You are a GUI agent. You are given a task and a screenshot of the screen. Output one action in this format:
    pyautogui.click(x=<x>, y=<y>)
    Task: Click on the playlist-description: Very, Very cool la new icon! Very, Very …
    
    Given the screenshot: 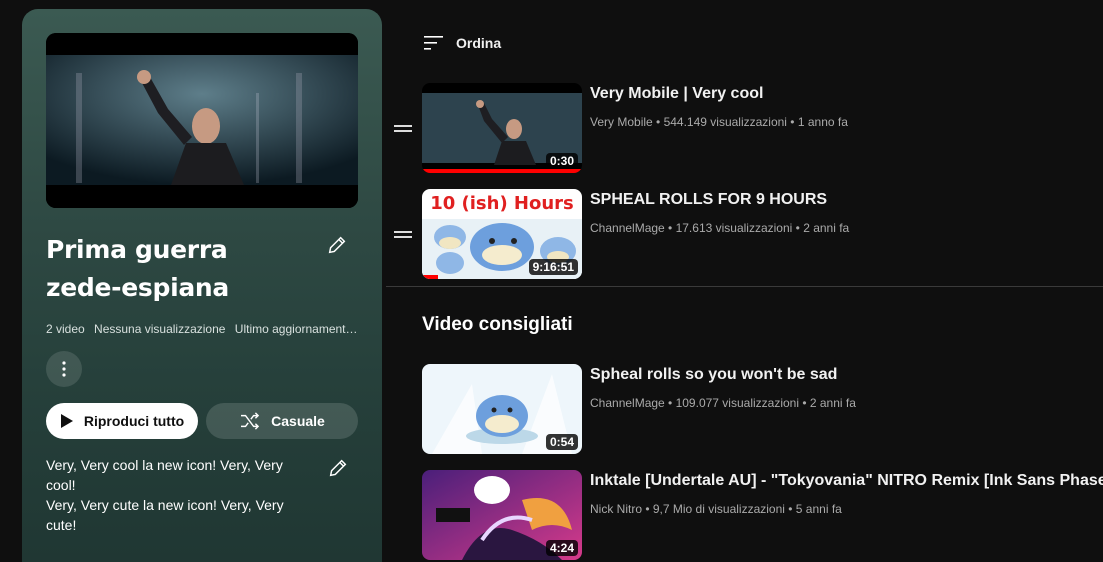 What is the action you would take?
    pyautogui.click(x=165, y=495)
    